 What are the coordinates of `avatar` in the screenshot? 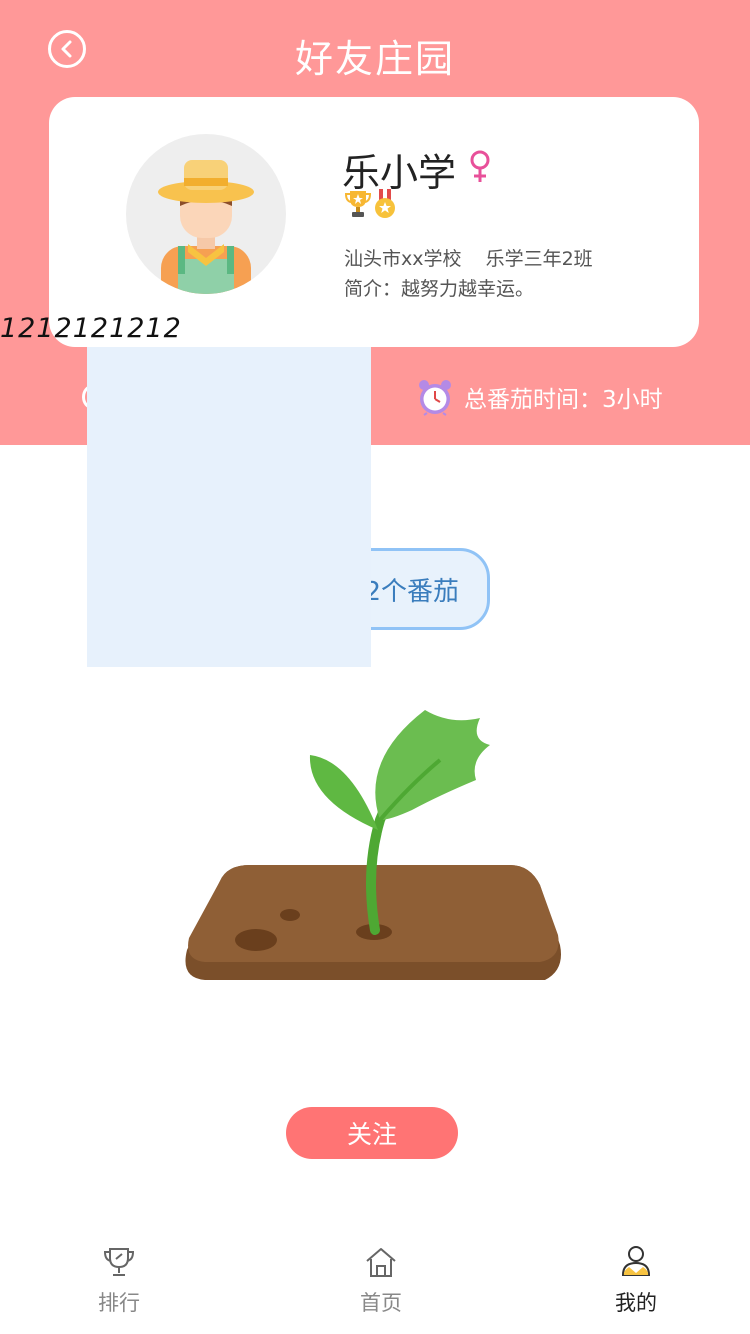 It's located at (206, 214).